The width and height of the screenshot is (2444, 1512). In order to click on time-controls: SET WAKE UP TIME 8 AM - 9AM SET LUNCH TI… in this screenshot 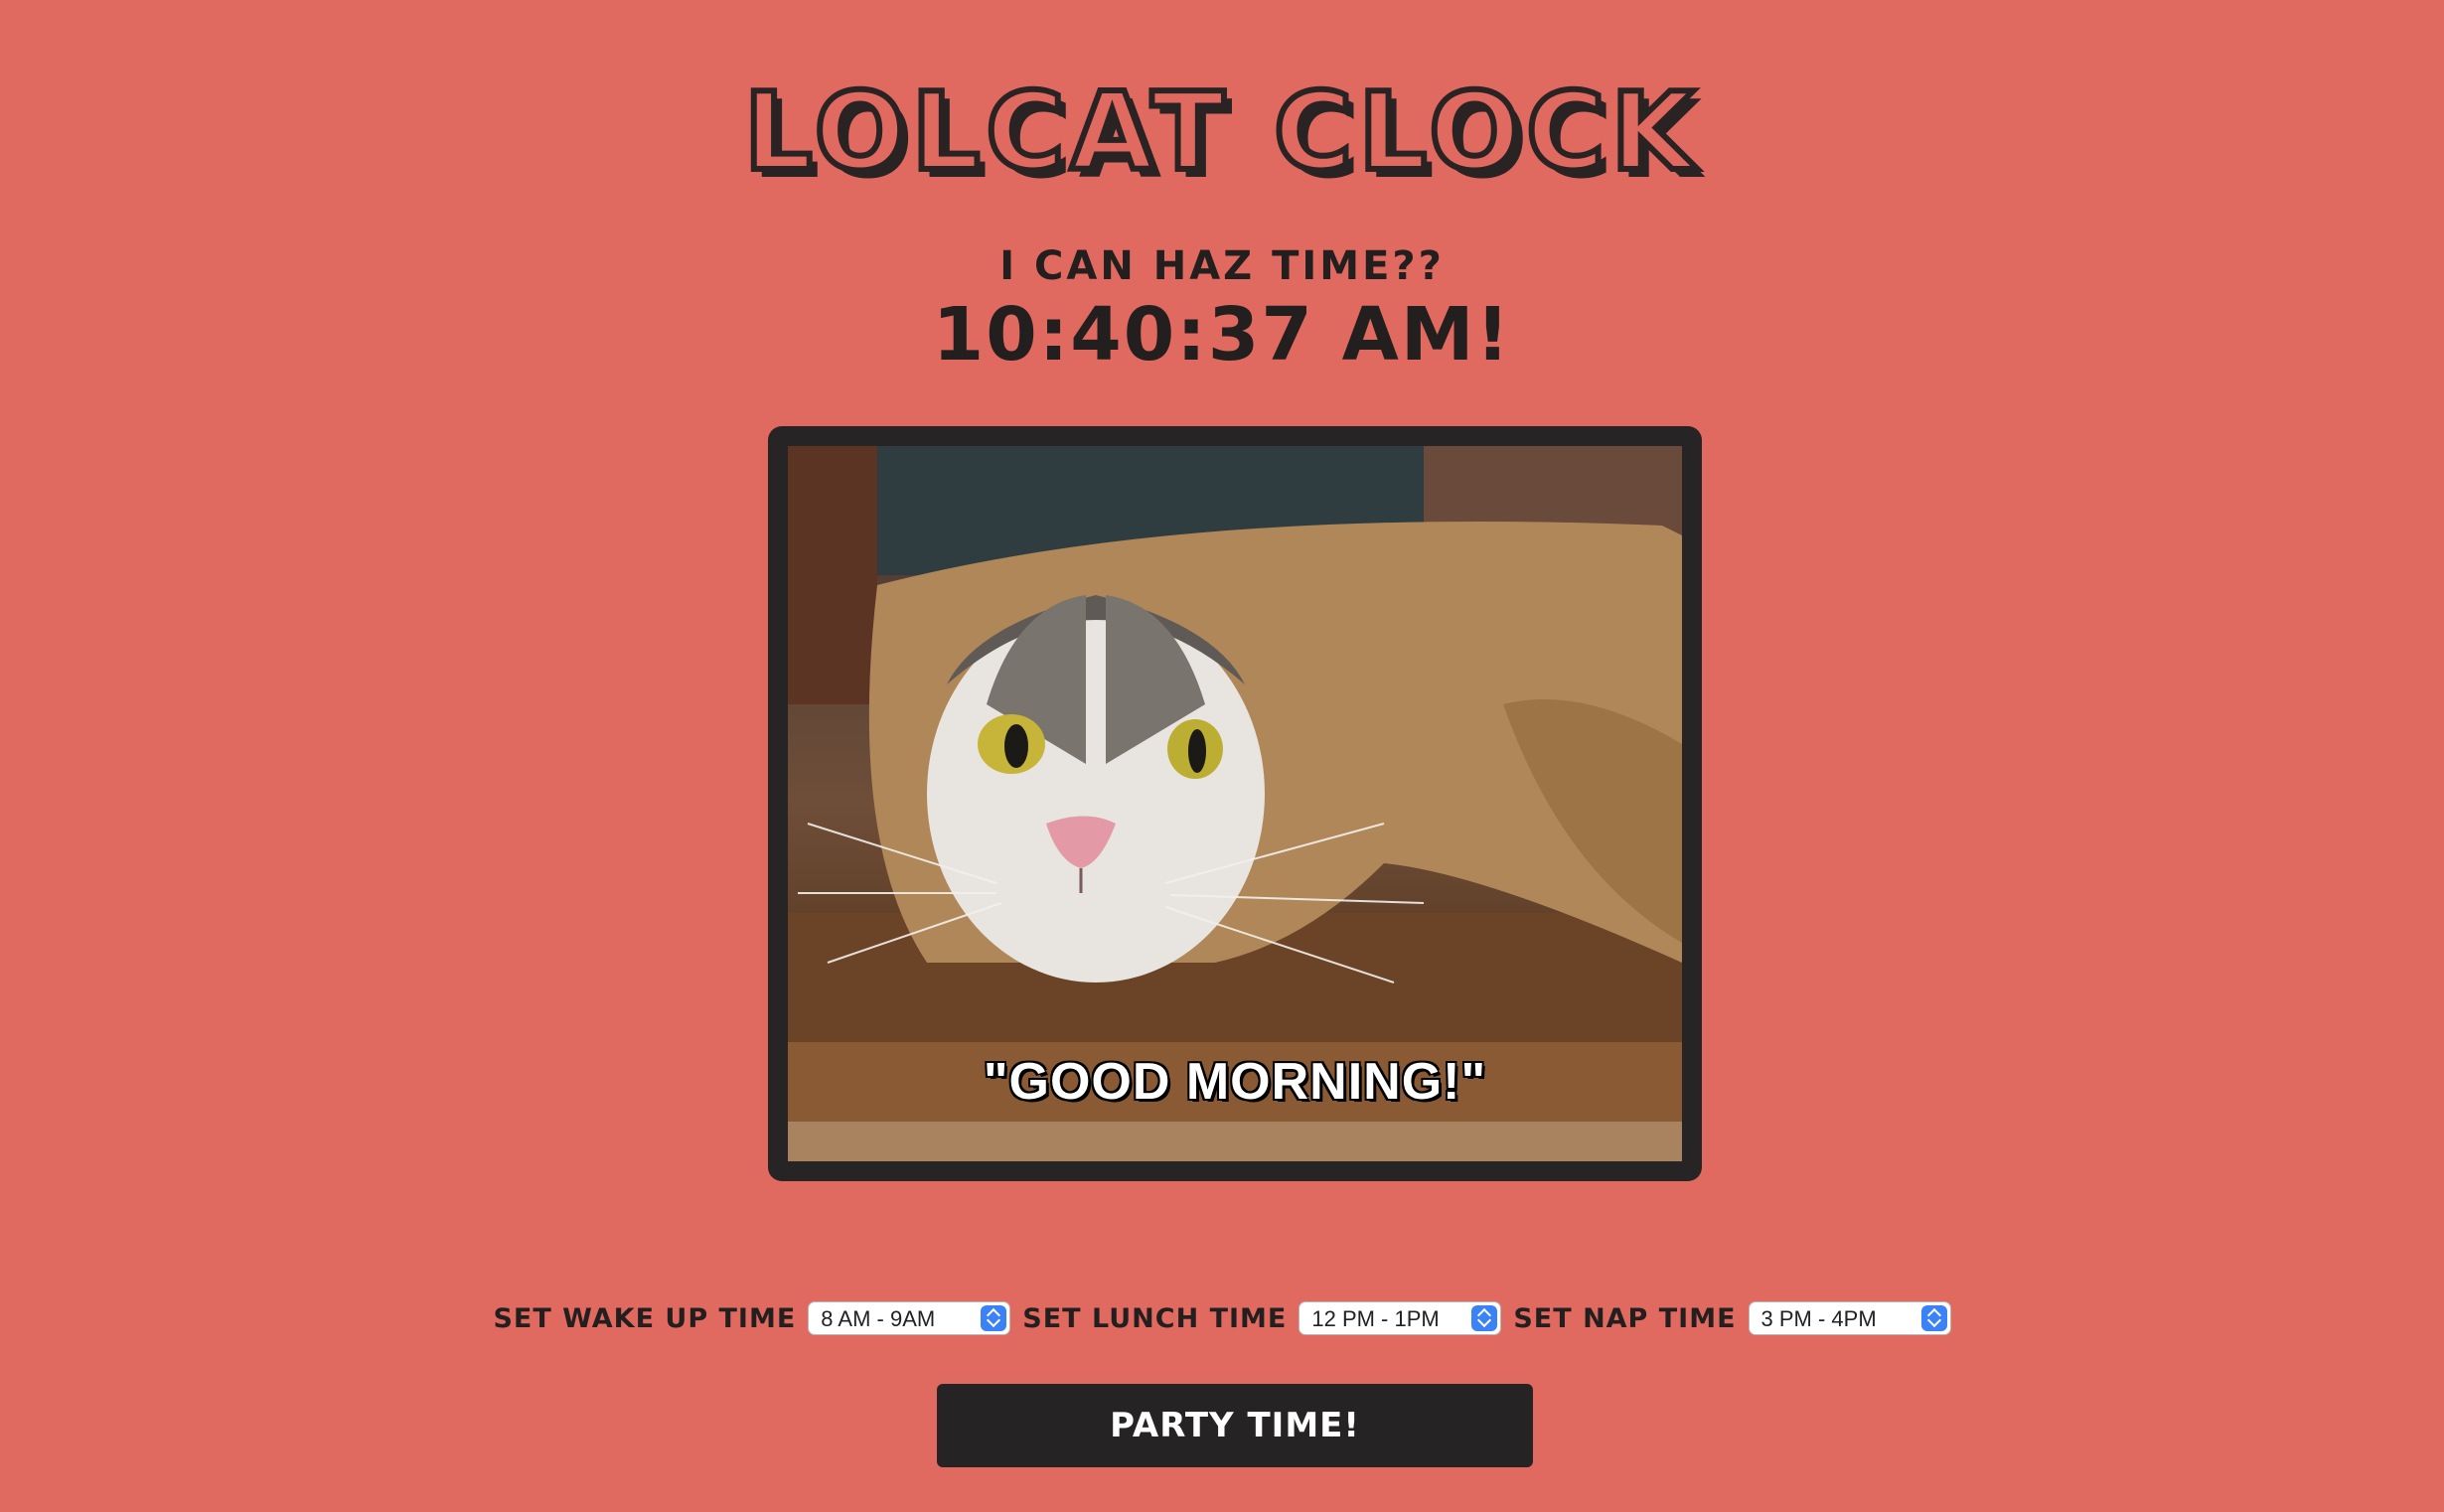, I will do `click(1222, 1318)`.